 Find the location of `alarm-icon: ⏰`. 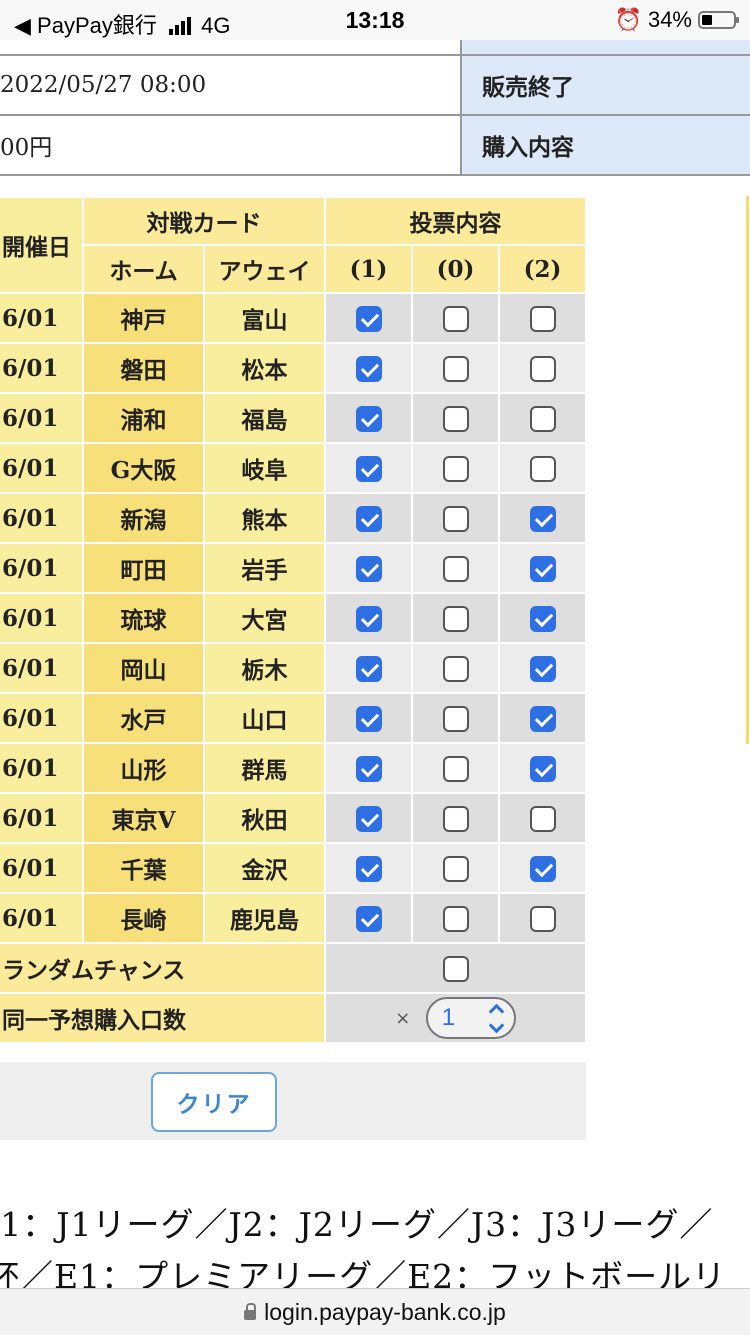

alarm-icon: ⏰ is located at coordinates (628, 19).